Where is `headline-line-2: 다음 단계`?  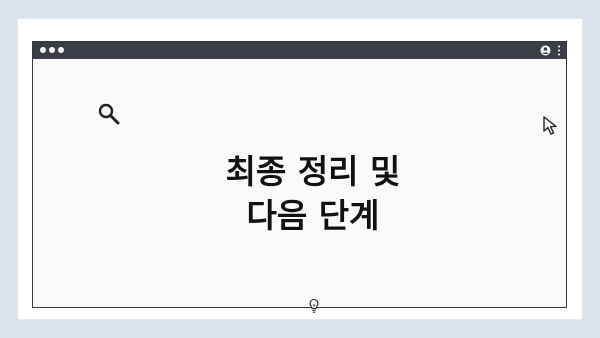 headline-line-2: 다음 단계 is located at coordinates (313, 215).